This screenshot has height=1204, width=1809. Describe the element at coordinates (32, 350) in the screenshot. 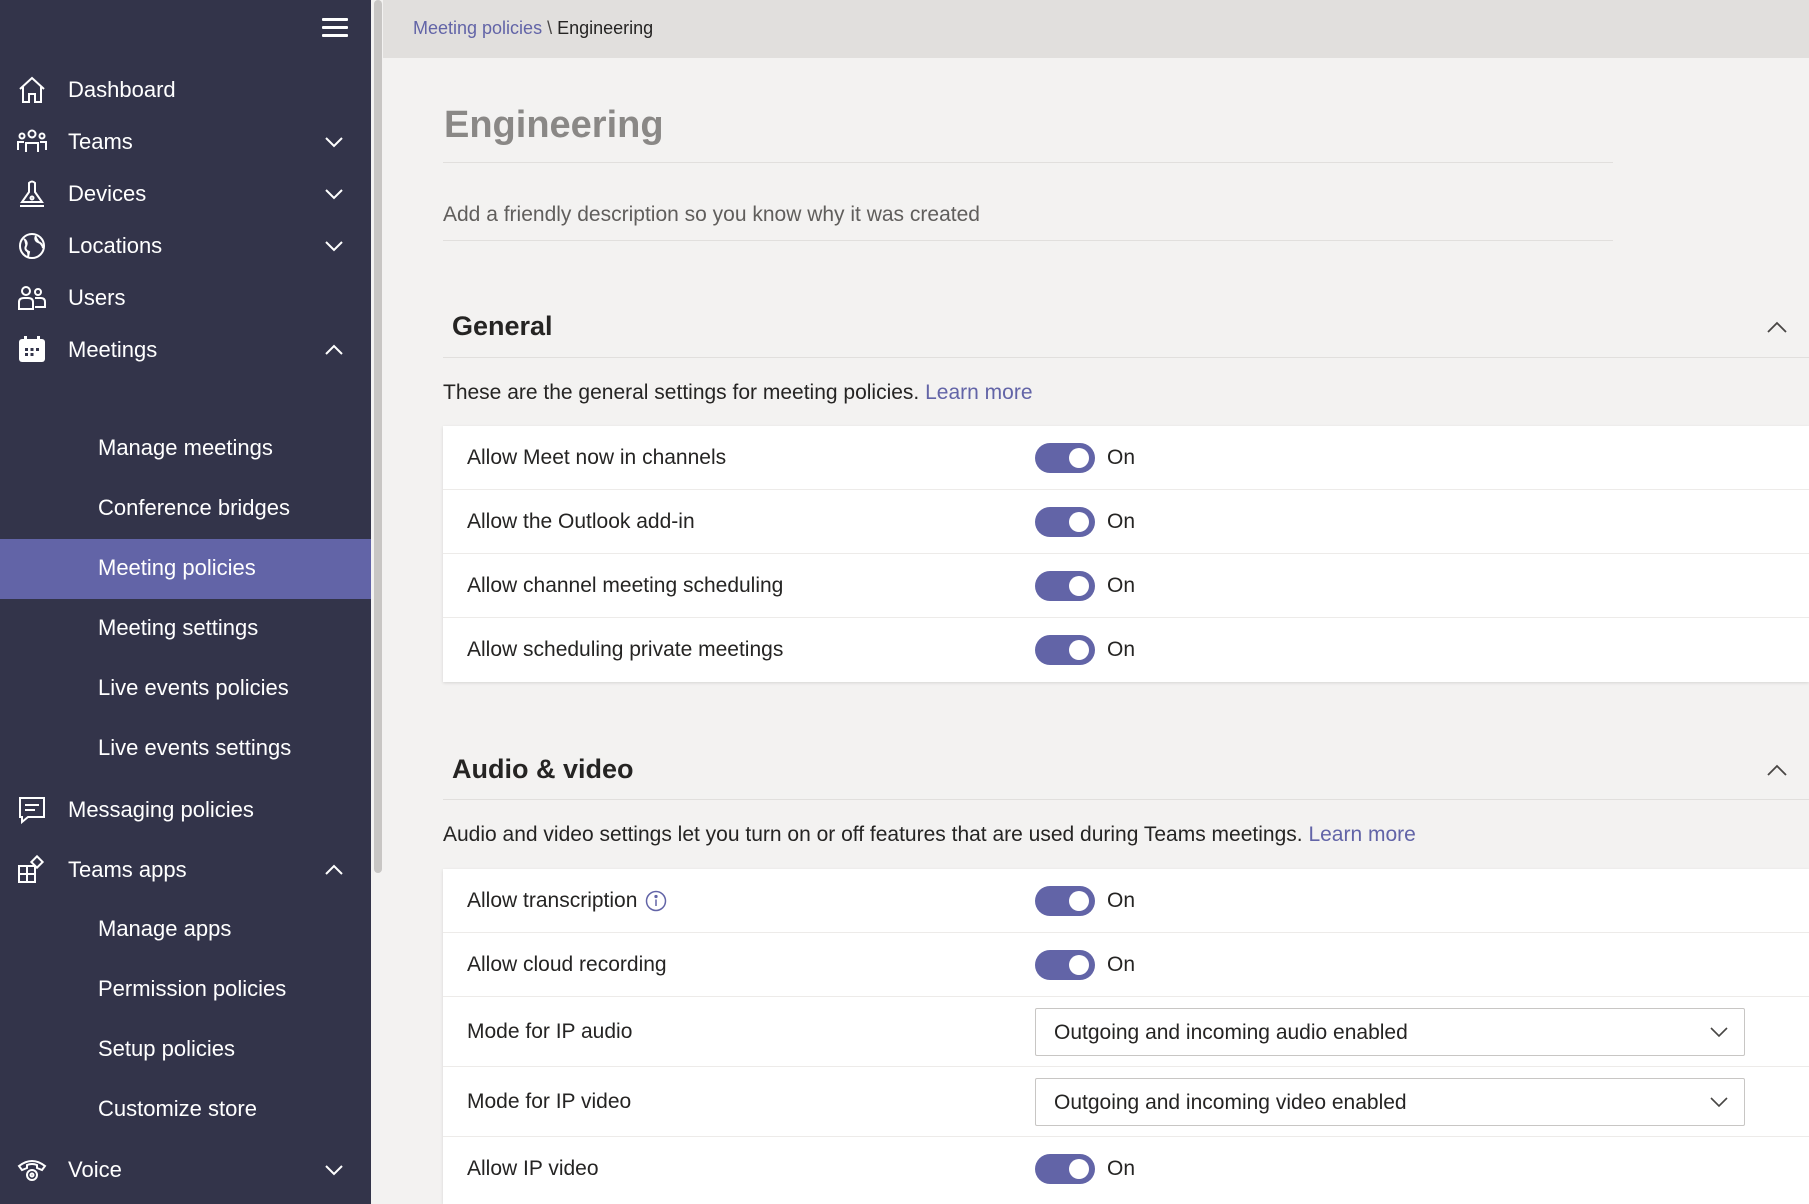

I see `calendar-icon` at that location.